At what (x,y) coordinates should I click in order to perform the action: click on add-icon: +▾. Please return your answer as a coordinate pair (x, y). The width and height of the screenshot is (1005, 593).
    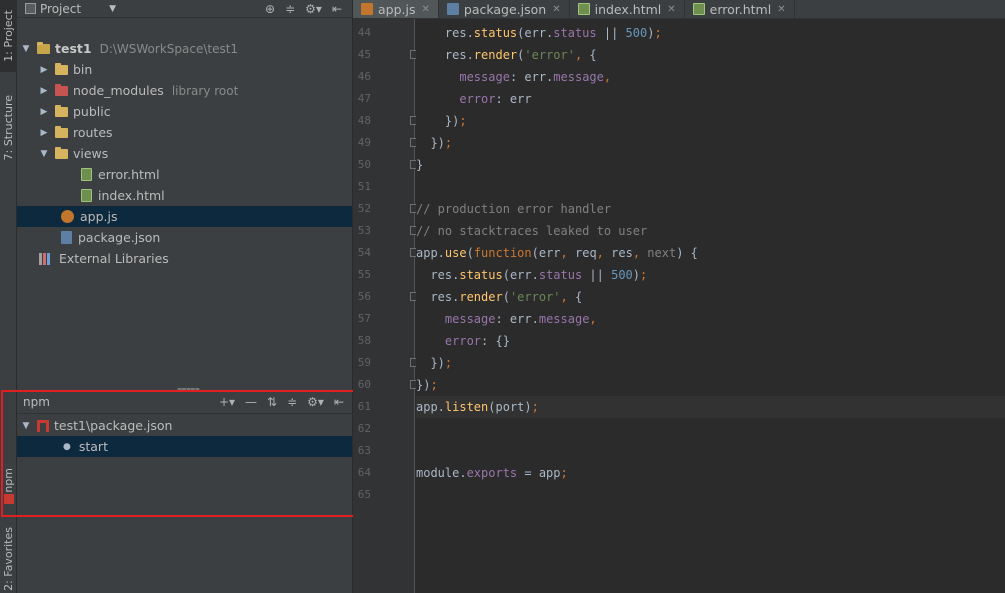
    Looking at the image, I should click on (227, 402).